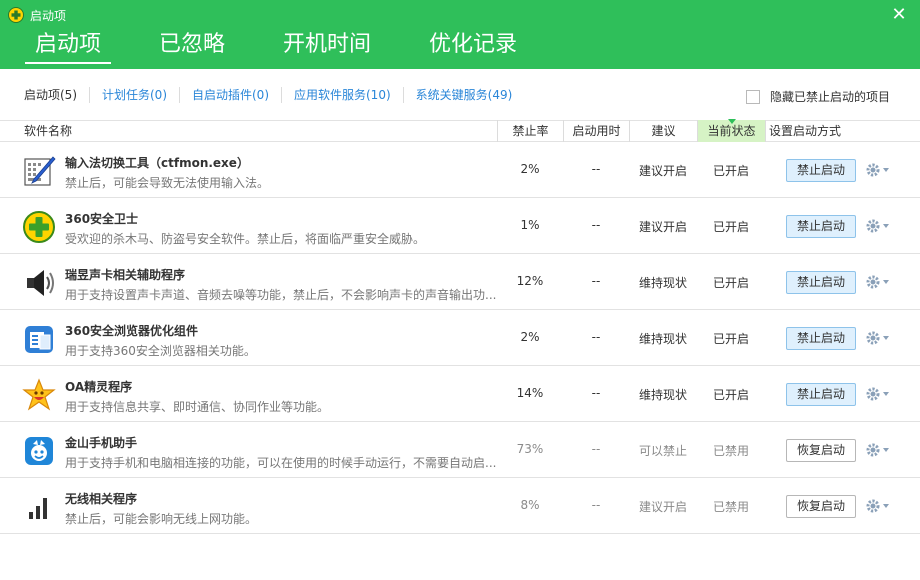  I want to click on subtab-scheduled-tasks: 计划任务(0), so click(135, 94).